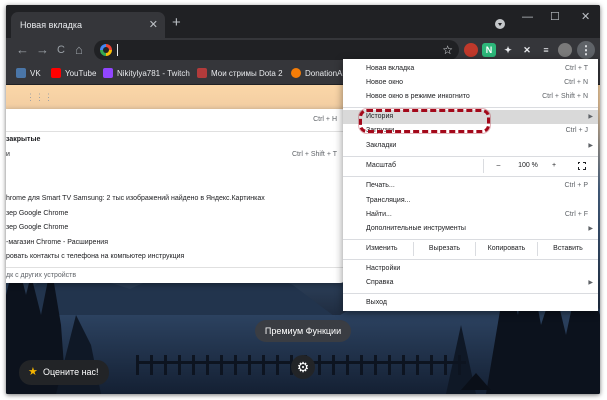 The image size is (607, 400). I want to click on back-arrow-icon: ←, so click(22, 50).